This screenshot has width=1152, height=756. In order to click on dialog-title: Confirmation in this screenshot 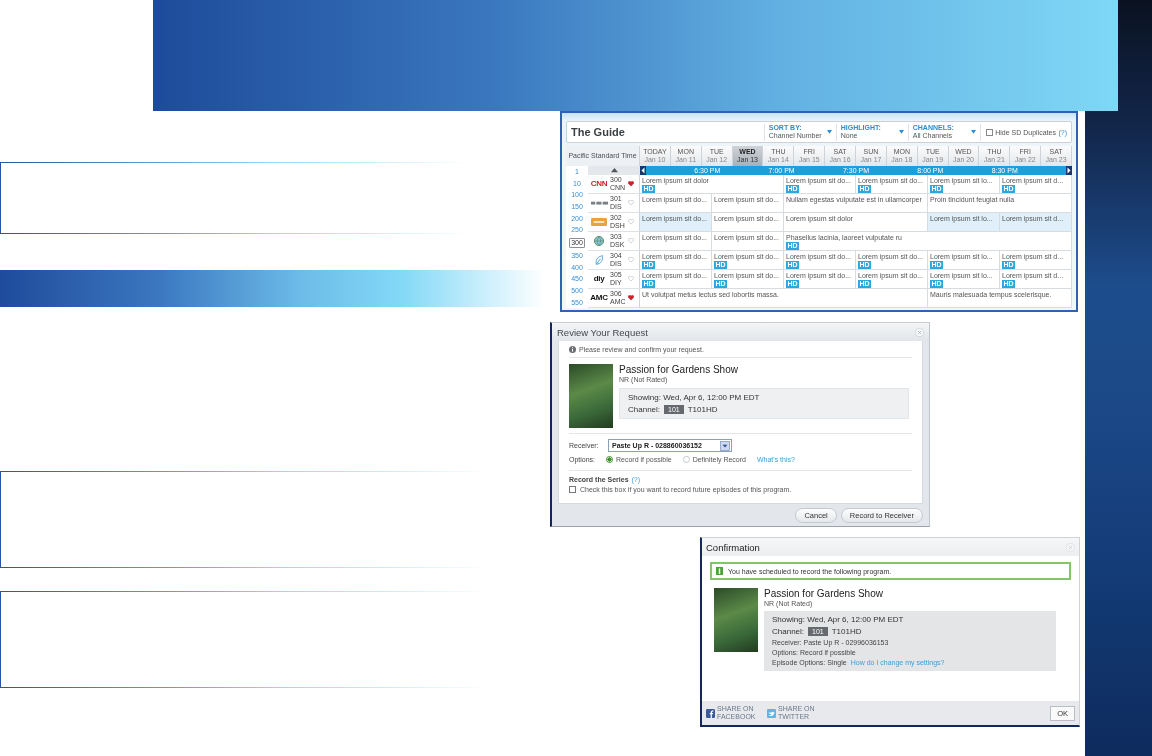, I will do `click(733, 547)`.